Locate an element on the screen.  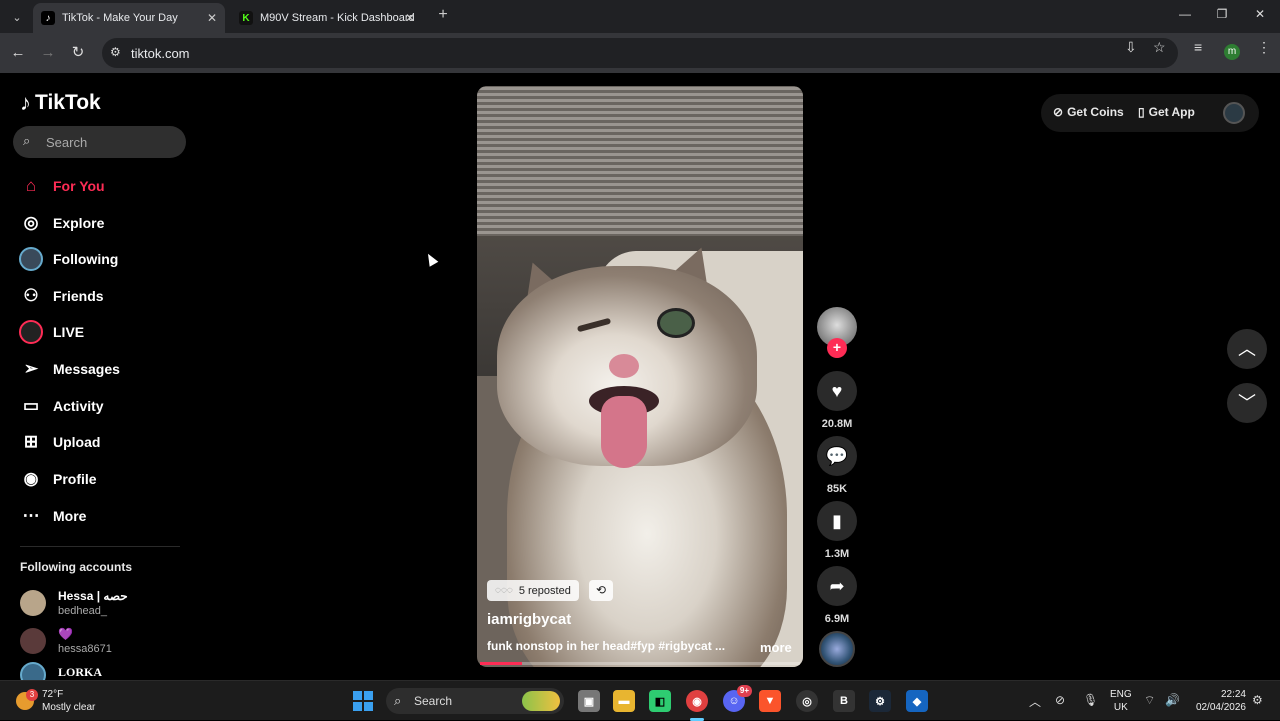
network-off-icon: ⊘ is located at coordinates (1060, 700).